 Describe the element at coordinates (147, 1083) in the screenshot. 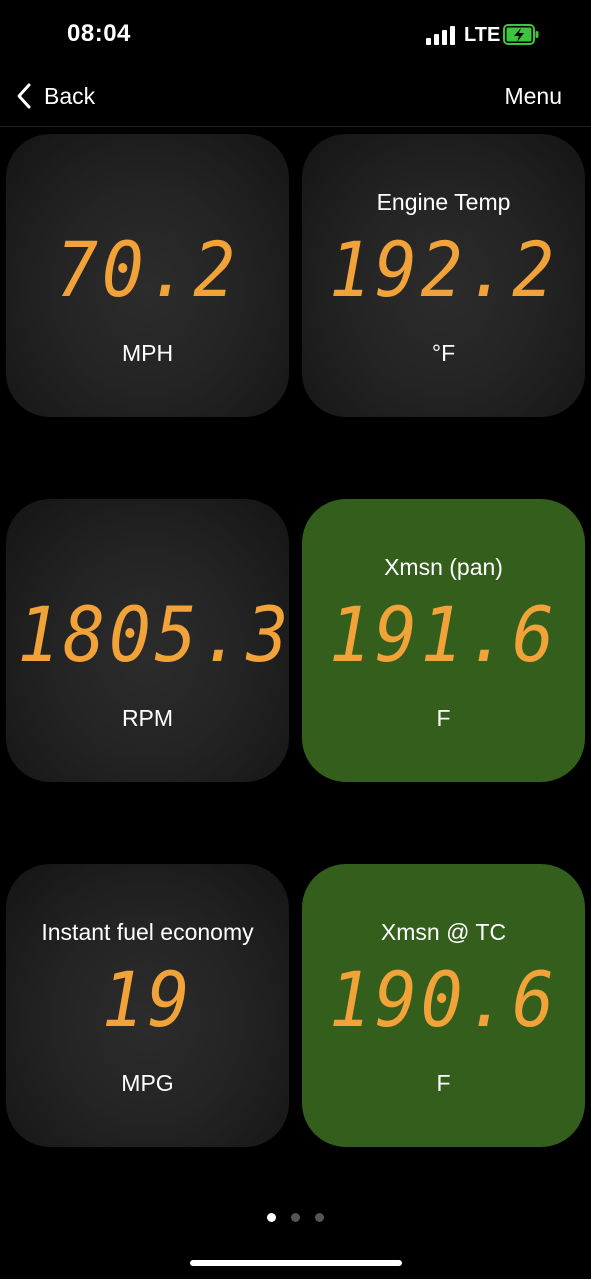

I see `gauge-unit: MPG` at that location.